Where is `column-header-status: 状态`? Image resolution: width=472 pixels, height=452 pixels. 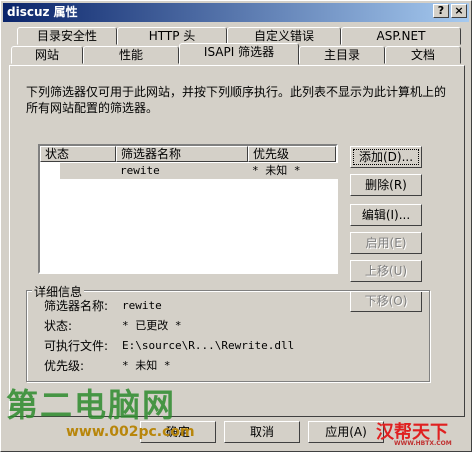 column-header-status: 状态 is located at coordinates (78, 154).